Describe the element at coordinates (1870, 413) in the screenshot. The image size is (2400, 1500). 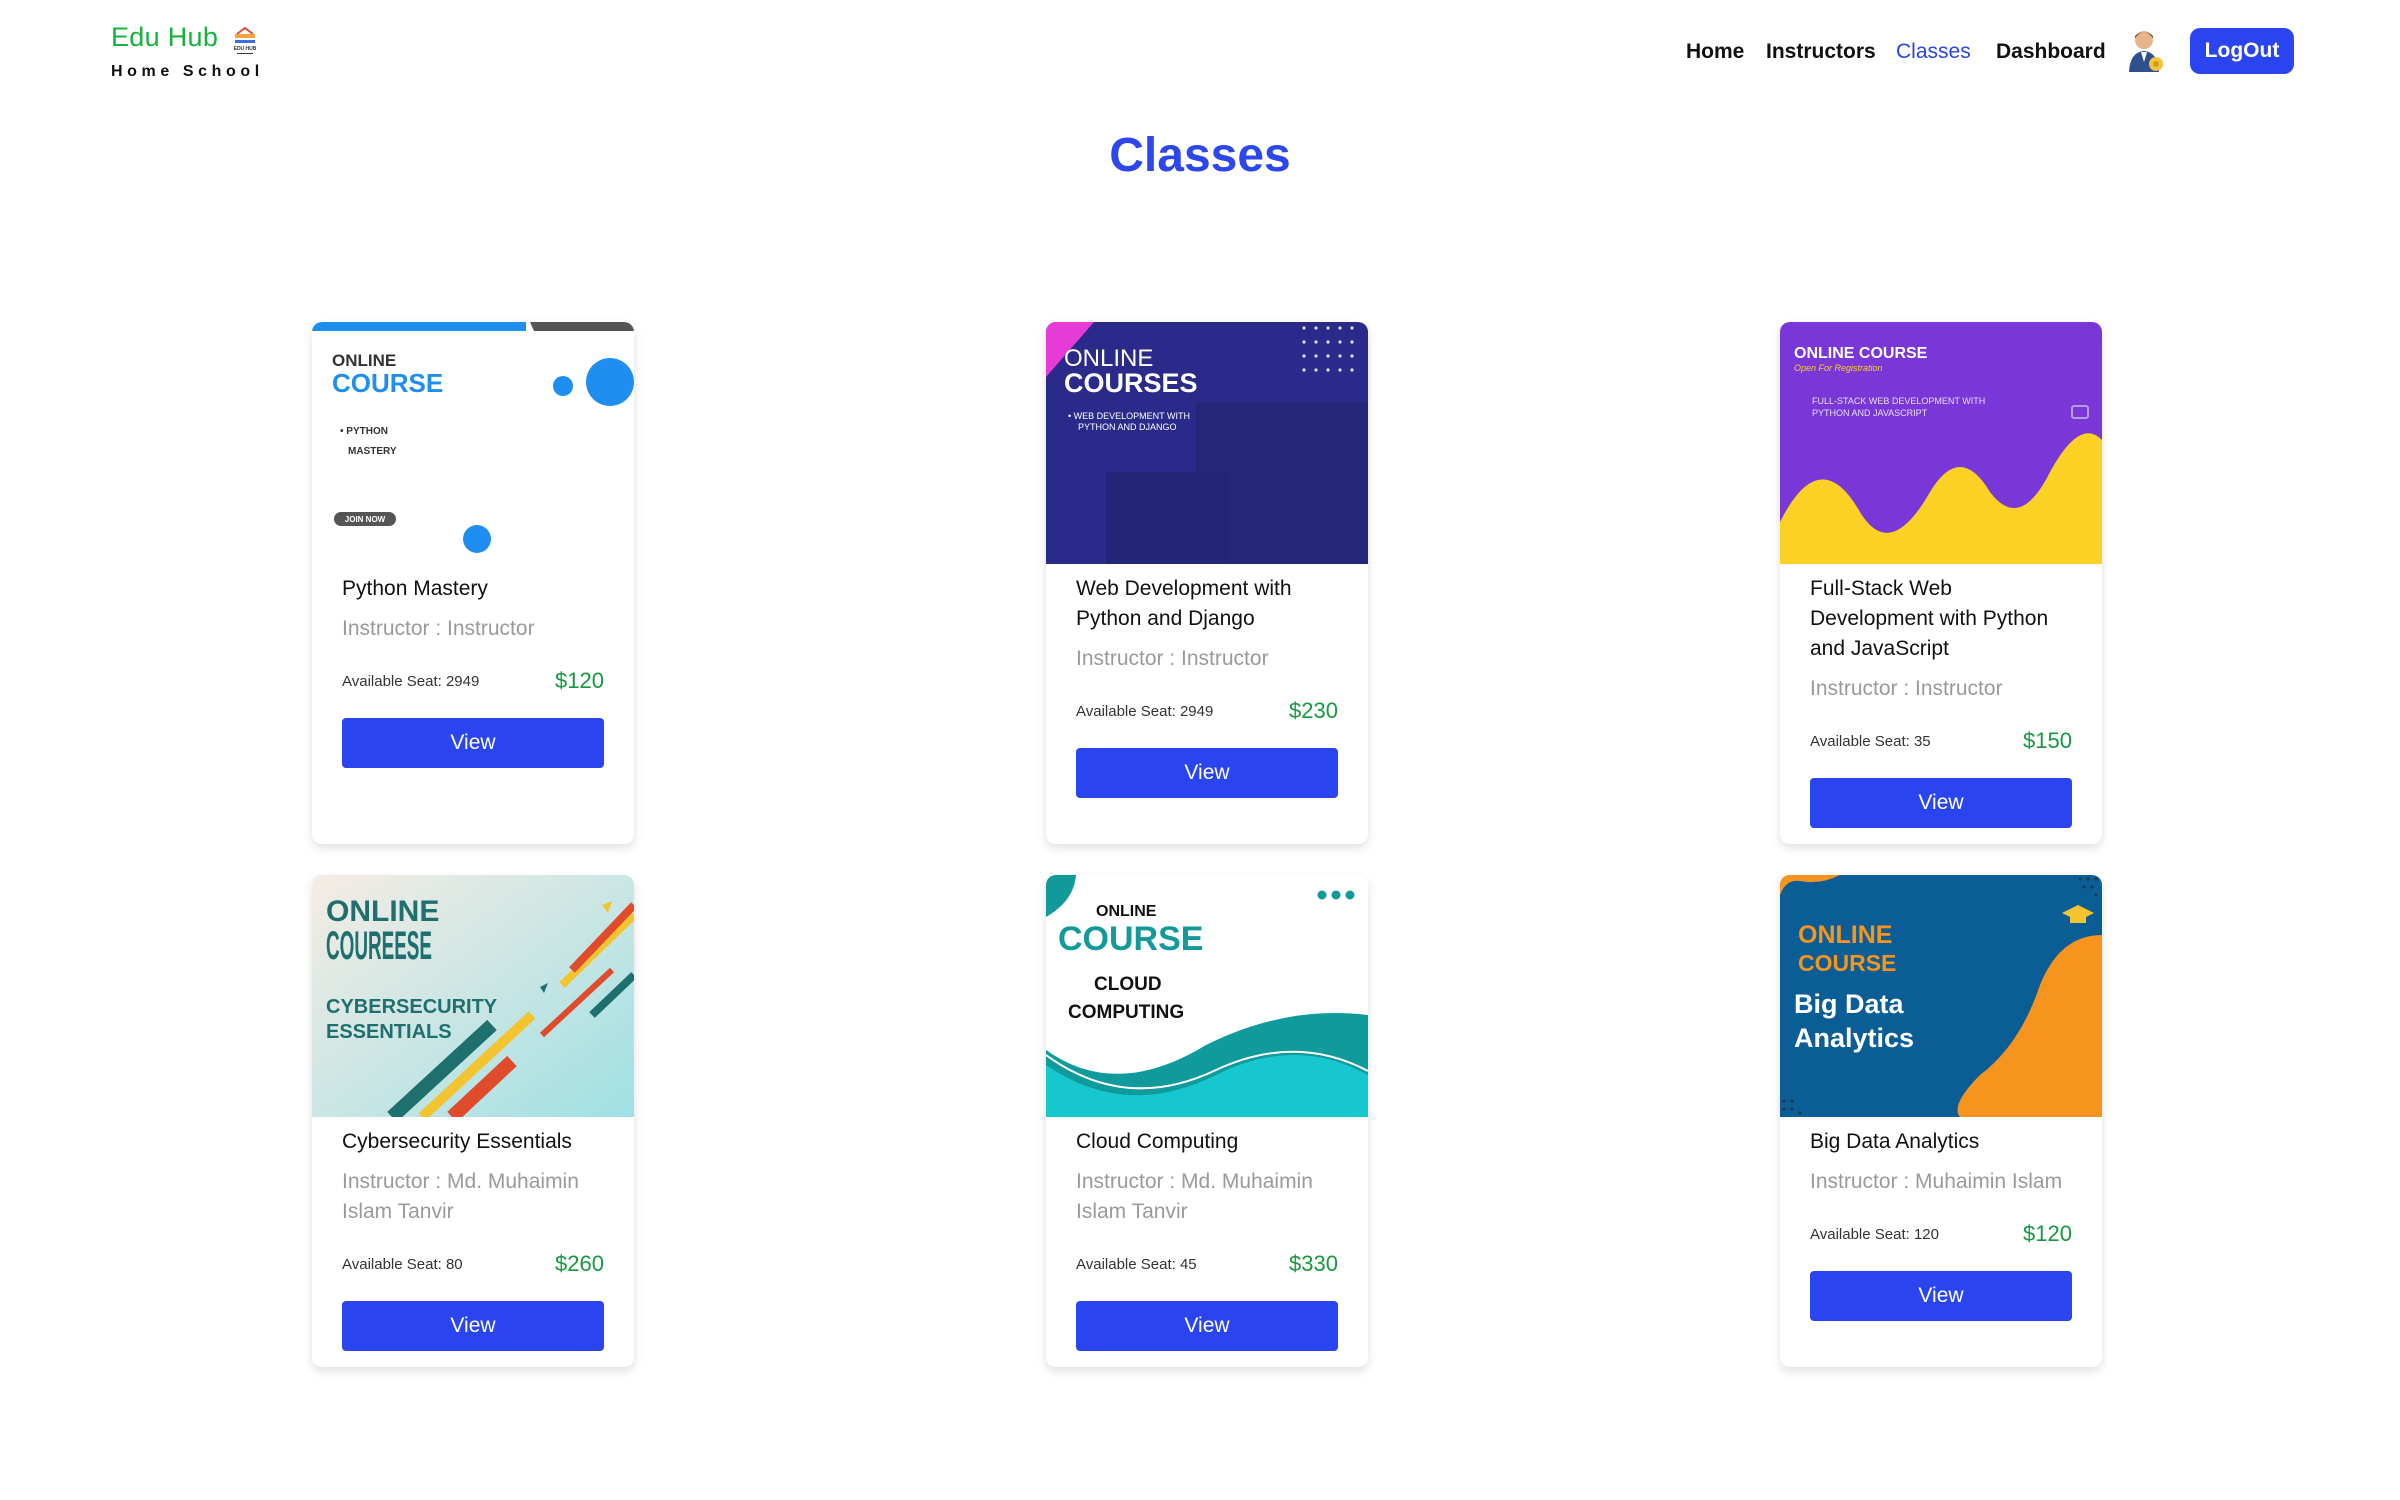
I see `svg-text: PYTHON AND JAVASCRIPT` at that location.